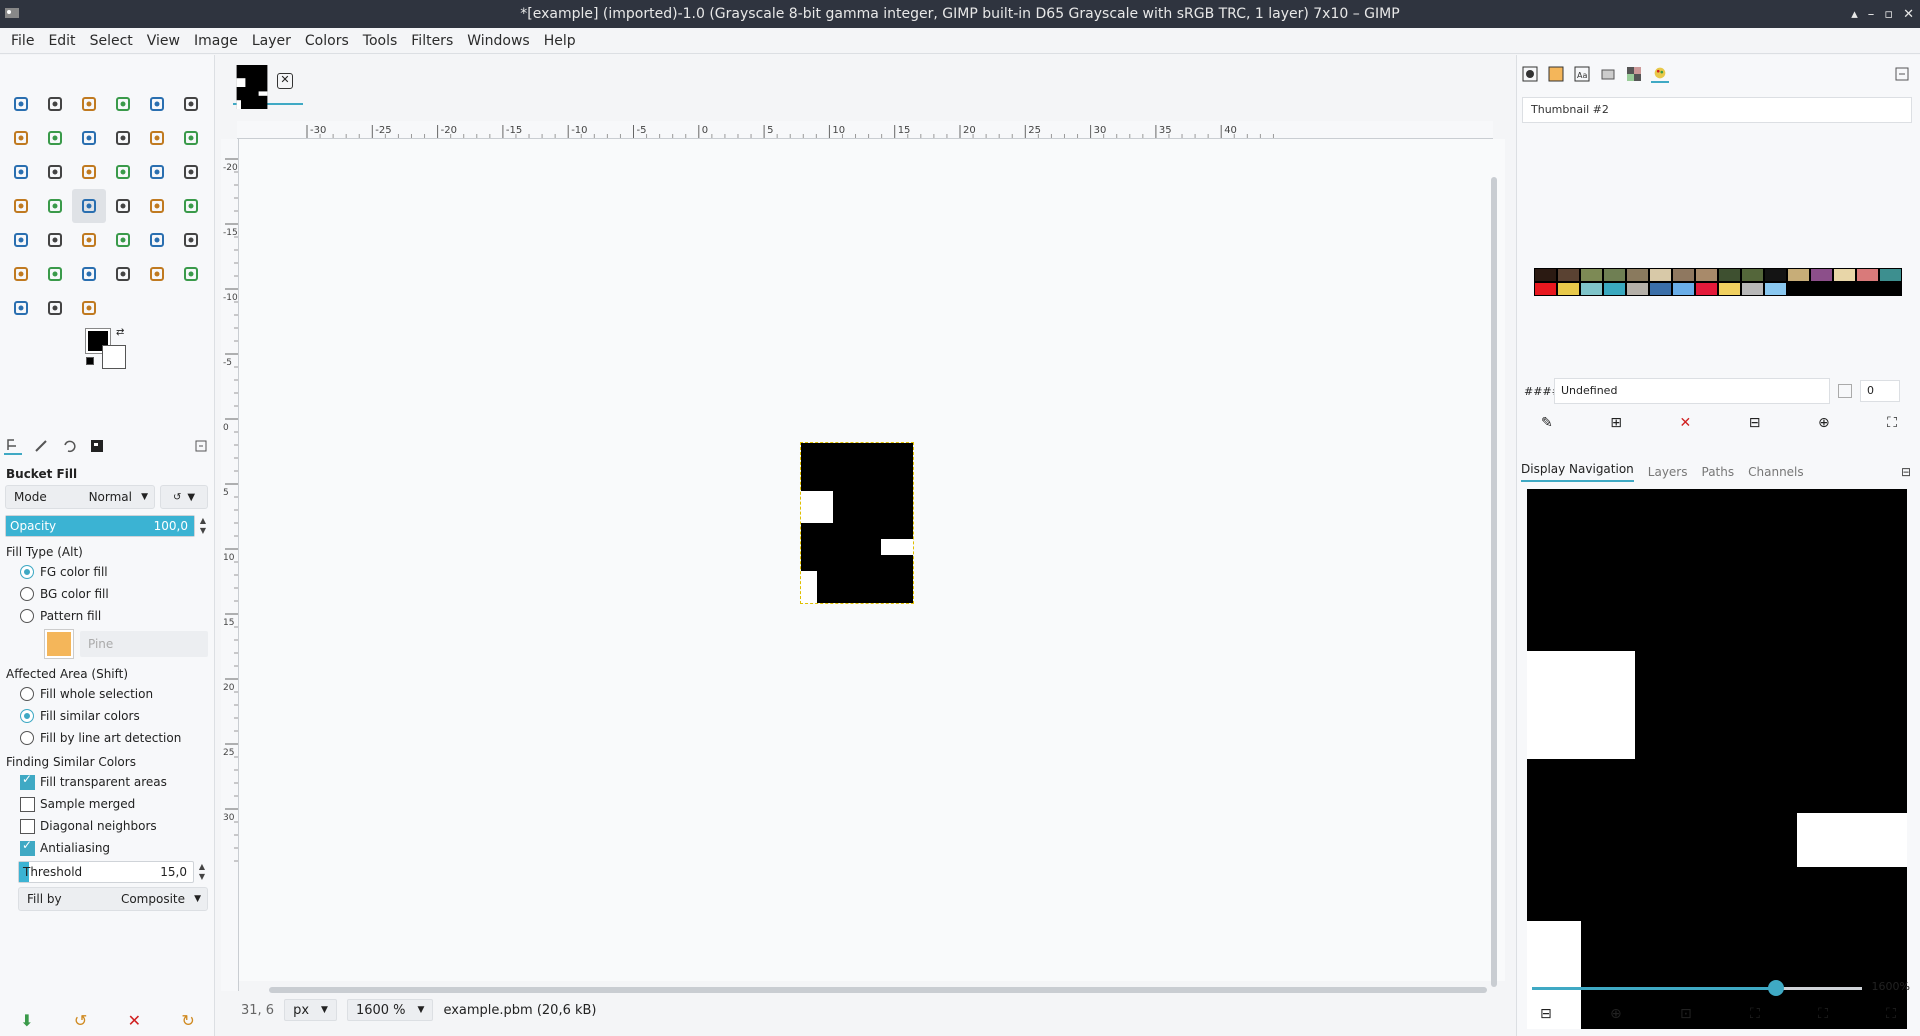  I want to click on mypaint-brush-tool-icon, so click(89, 240).